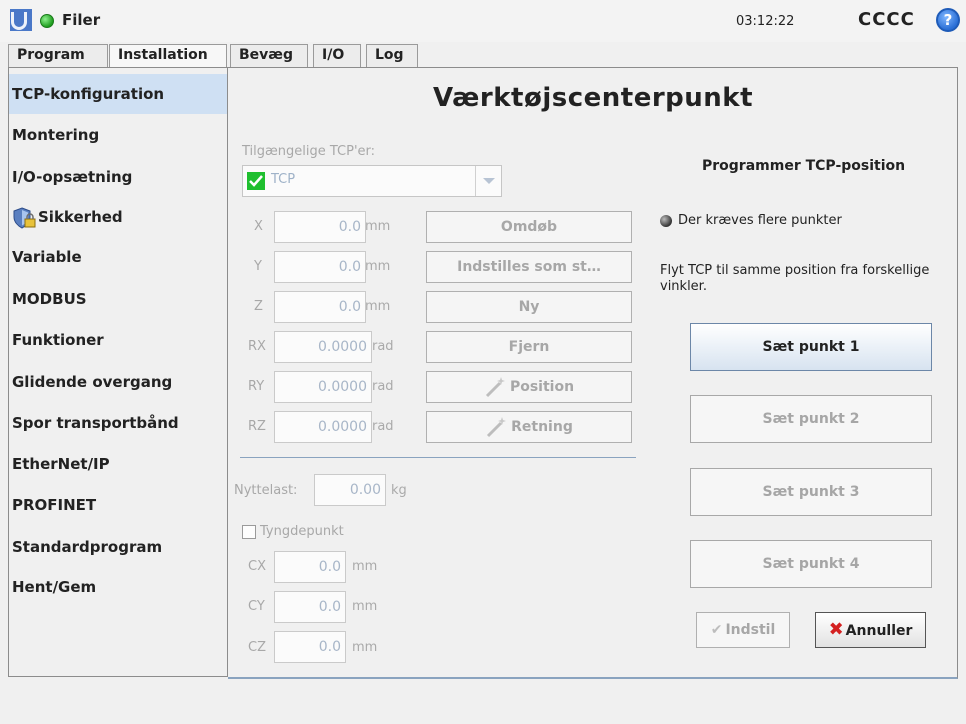 This screenshot has height=724, width=966. I want to click on sidebar-item-io-setup: I/O-opsætning, so click(118, 177).